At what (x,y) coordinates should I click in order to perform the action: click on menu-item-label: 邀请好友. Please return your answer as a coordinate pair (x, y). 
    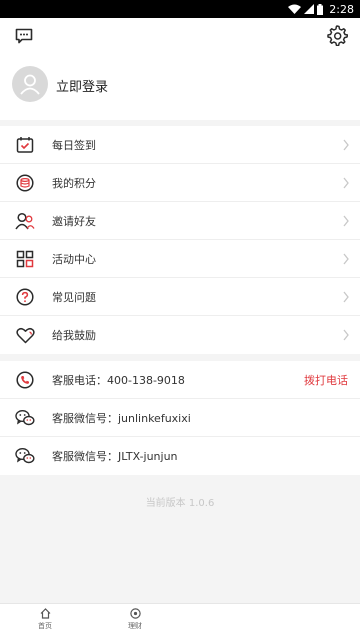
    Looking at the image, I should click on (74, 221).